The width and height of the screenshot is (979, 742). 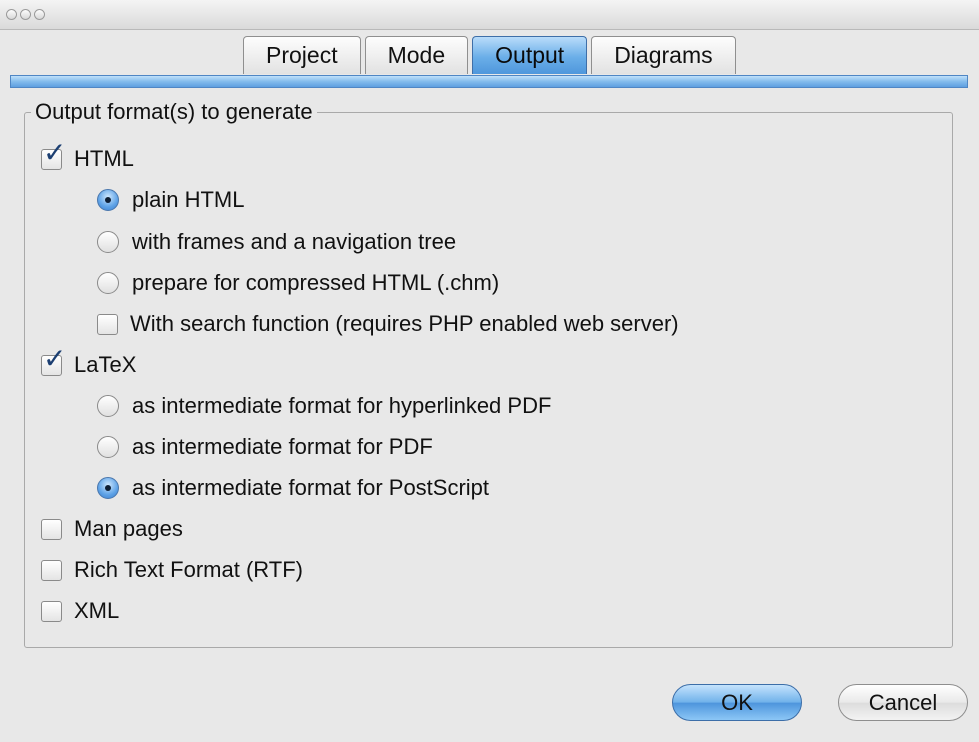 What do you see at coordinates (97, 610) in the screenshot?
I see `xml-label: XML` at bounding box center [97, 610].